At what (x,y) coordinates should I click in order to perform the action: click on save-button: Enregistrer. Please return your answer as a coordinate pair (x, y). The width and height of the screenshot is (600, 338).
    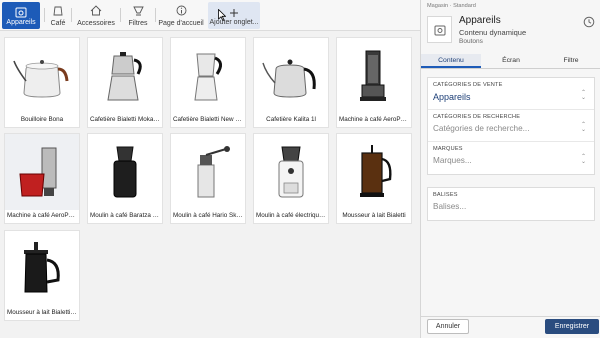
    Looking at the image, I should click on (572, 326).